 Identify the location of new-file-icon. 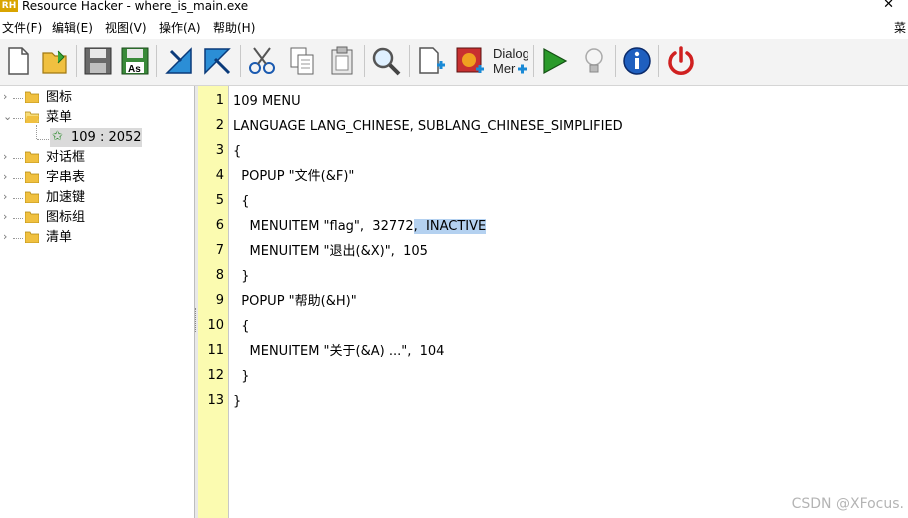
(18, 61).